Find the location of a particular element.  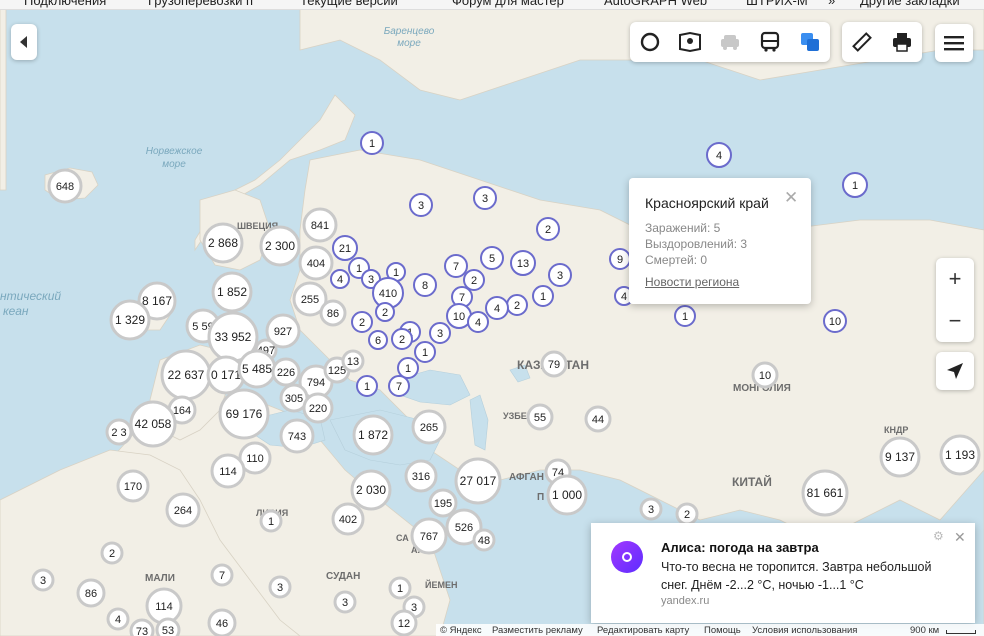

cluster-marker: 27 017 is located at coordinates (478, 481).